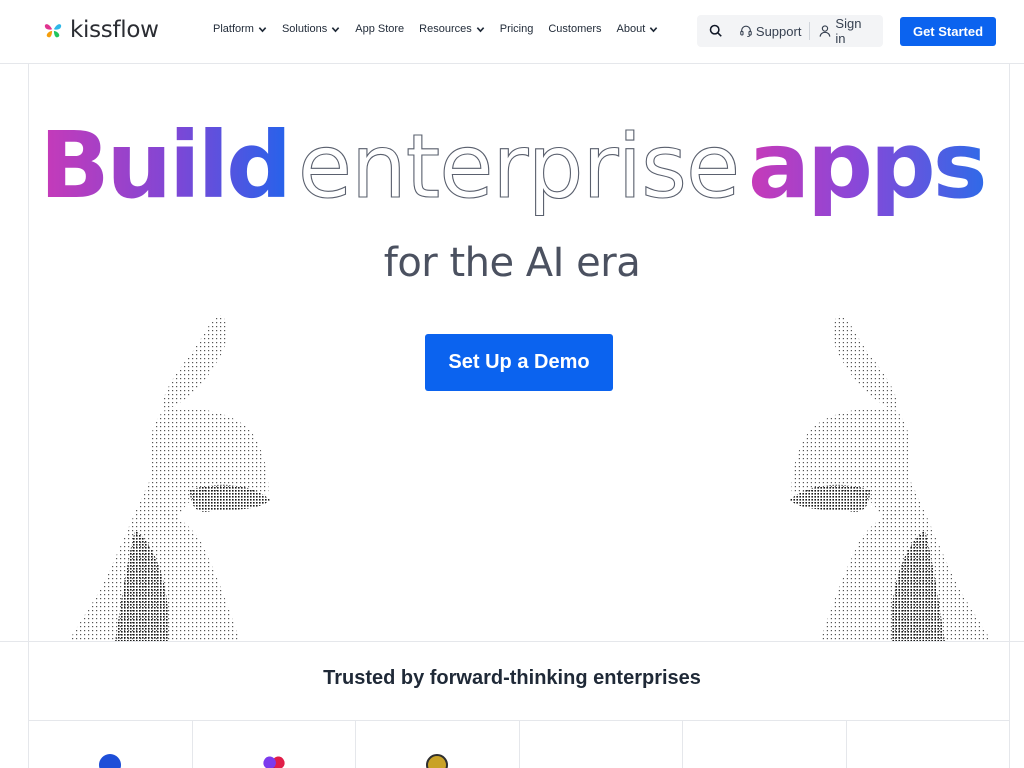  Describe the element at coordinates (891, 478) in the screenshot. I see `hand-illustration-right` at that location.